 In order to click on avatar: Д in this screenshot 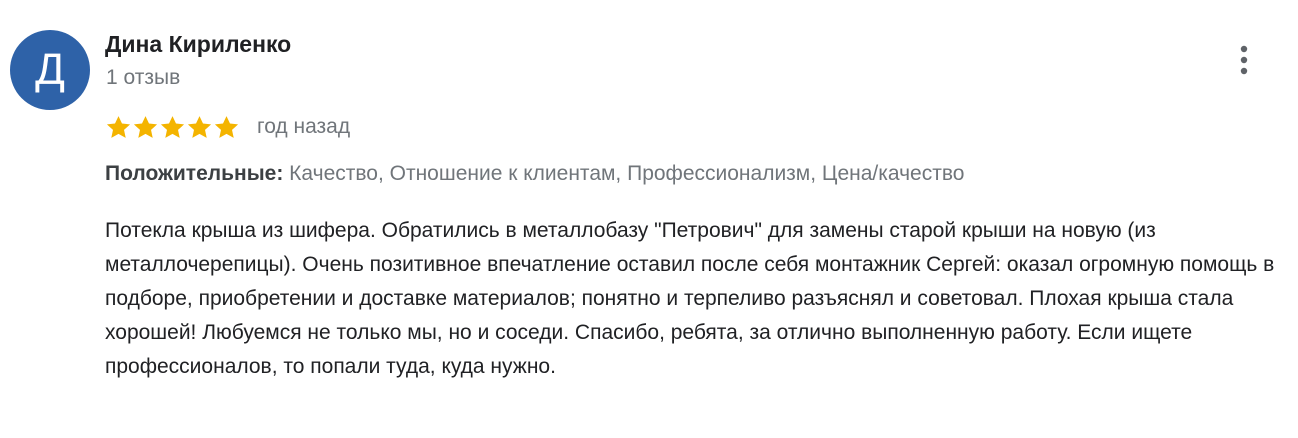, I will do `click(50, 70)`.